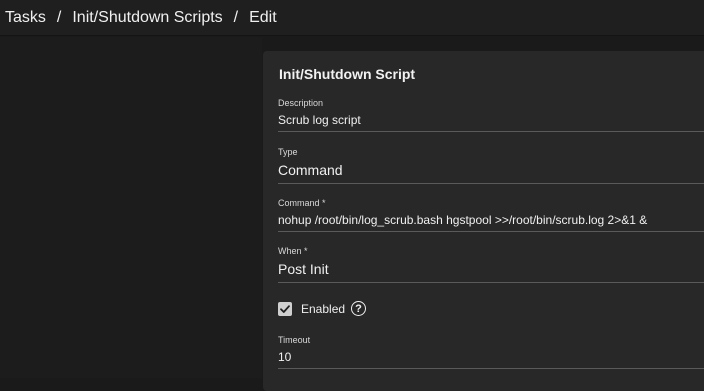 The height and width of the screenshot is (391, 704). I want to click on type-select: Command, so click(310, 170).